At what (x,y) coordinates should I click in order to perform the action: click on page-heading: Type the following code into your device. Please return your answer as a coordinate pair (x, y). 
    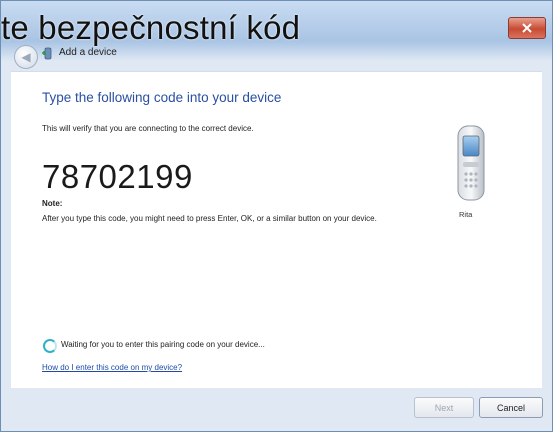
    Looking at the image, I should click on (162, 97).